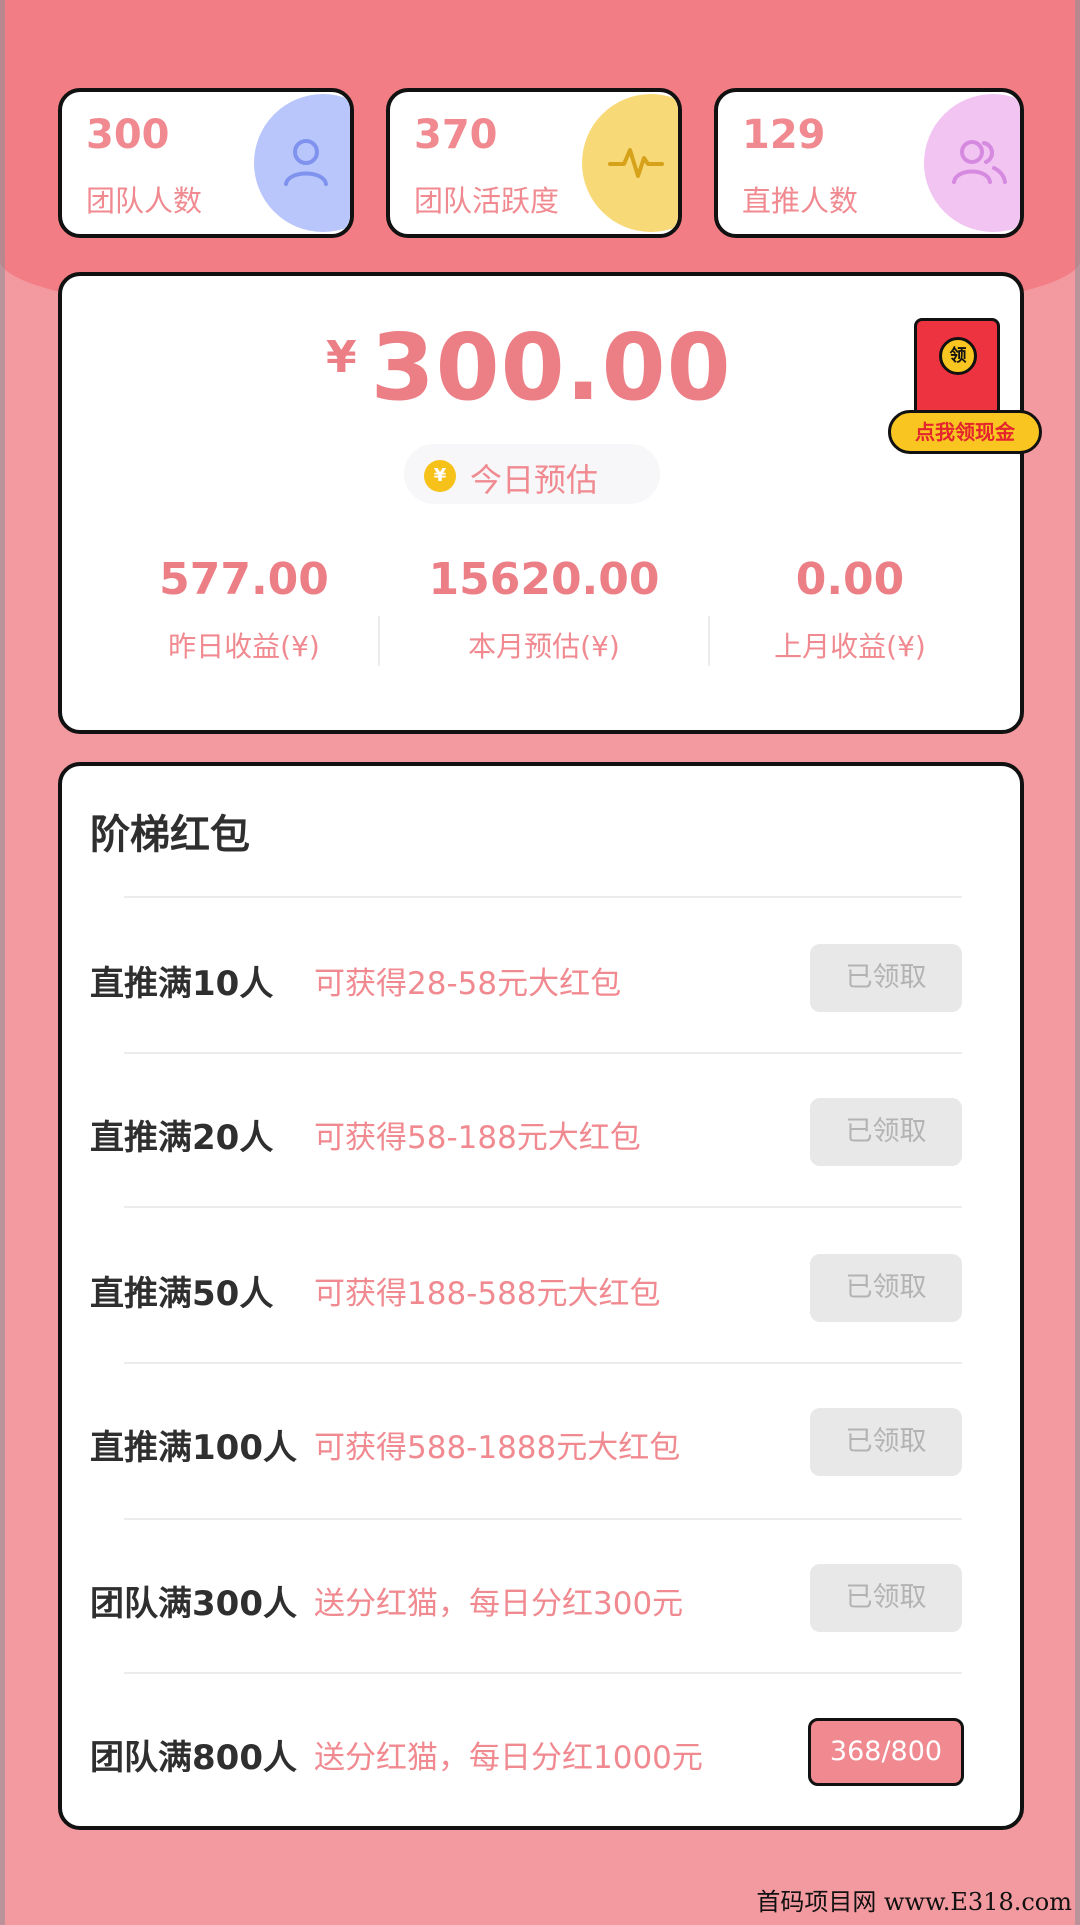 The height and width of the screenshot is (1925, 1080). What do you see at coordinates (1077, 962) in the screenshot?
I see `right-edge` at bounding box center [1077, 962].